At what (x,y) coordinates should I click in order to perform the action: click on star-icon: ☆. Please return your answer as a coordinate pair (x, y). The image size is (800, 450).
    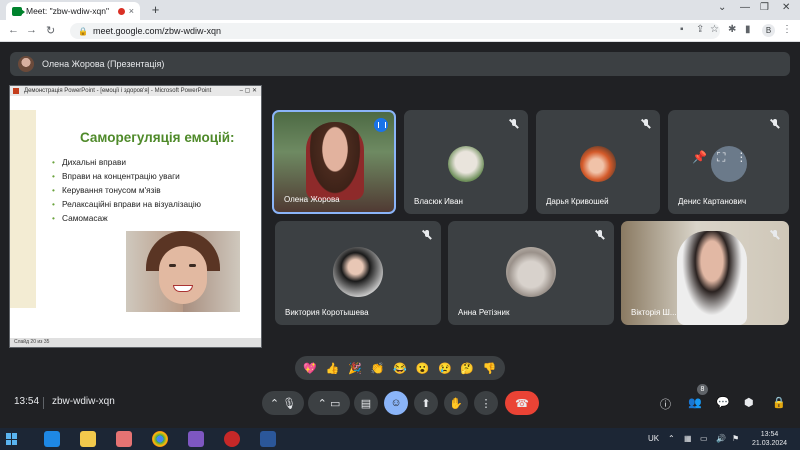
    Looking at the image, I should click on (714, 29).